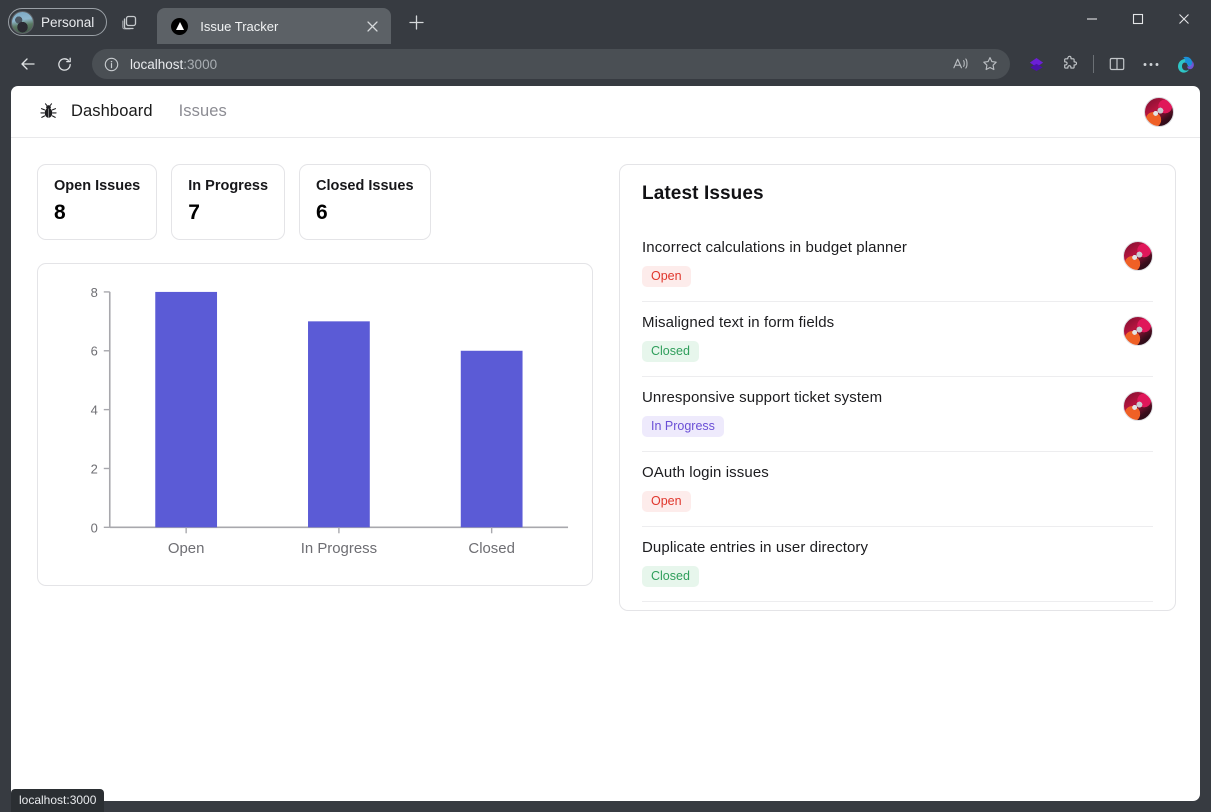 This screenshot has width=1211, height=812. I want to click on refresh-icon, so click(64, 64).